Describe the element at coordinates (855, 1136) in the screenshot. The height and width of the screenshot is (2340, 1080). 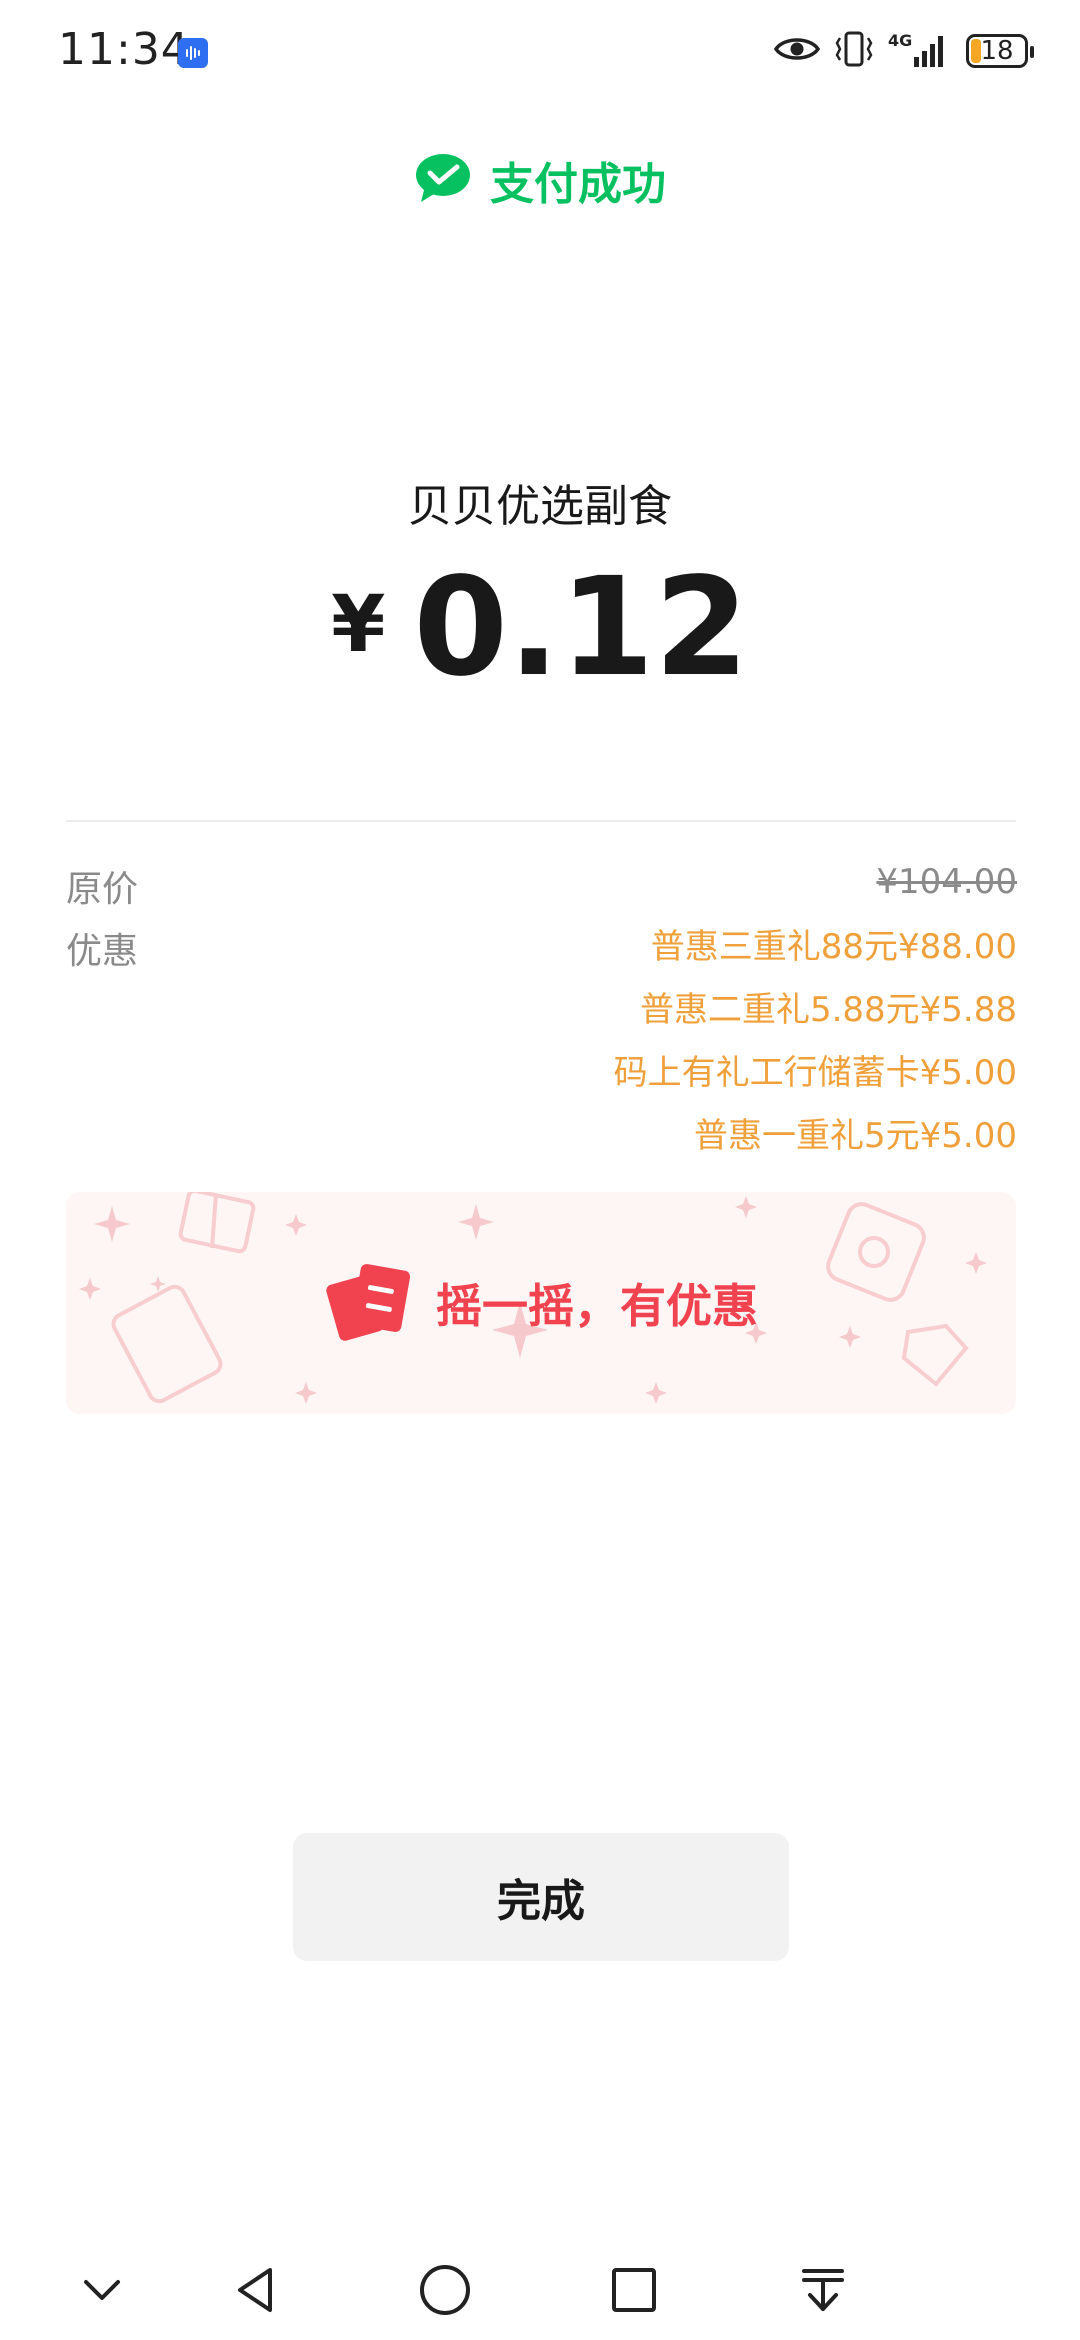
I see `discount-item: 普惠一重礼5元¥5.00` at that location.